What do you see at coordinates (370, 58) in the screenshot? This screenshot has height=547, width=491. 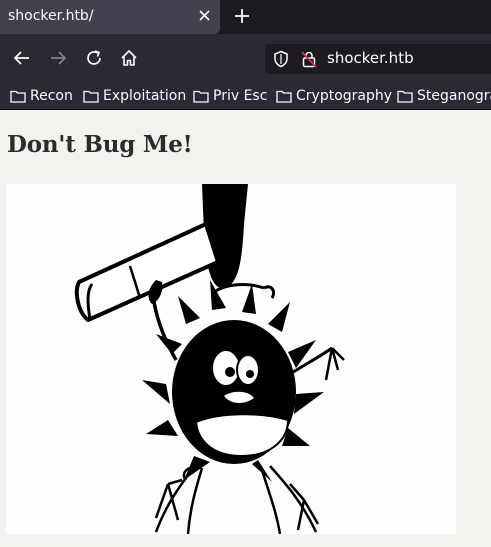 I see `url-text: shocker.htb` at bounding box center [370, 58].